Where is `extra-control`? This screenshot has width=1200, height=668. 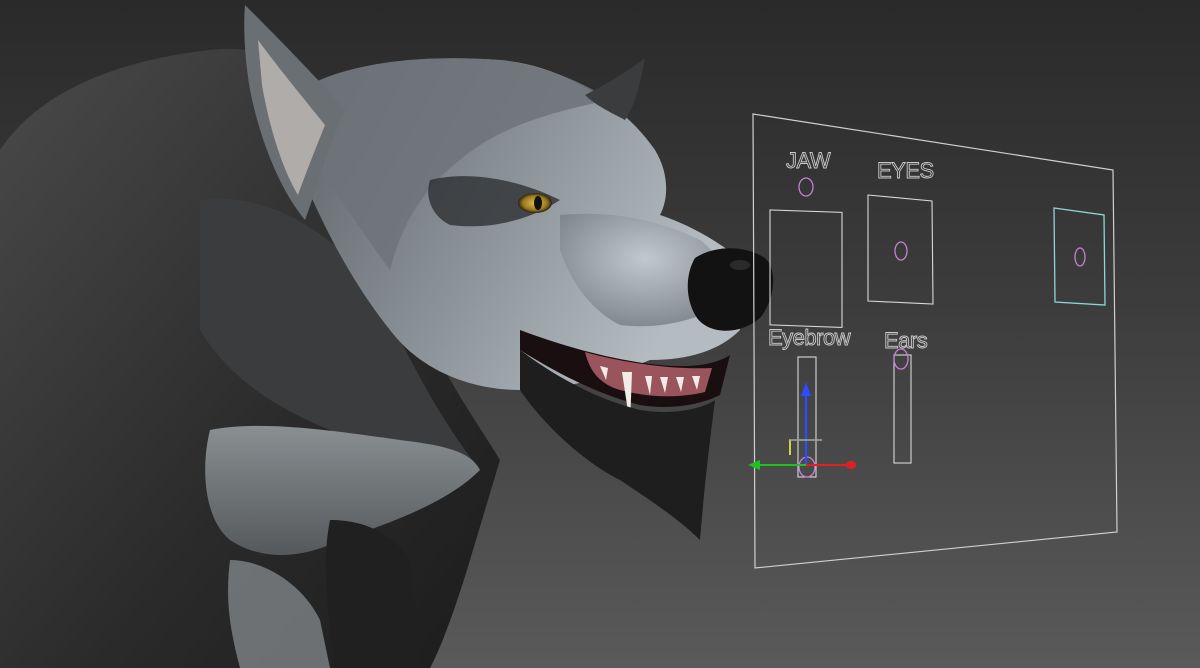
extra-control is located at coordinates (1079, 256).